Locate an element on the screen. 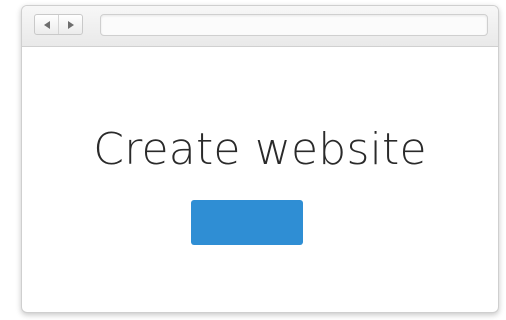 This screenshot has height=320, width=506. back-button is located at coordinates (46, 24).